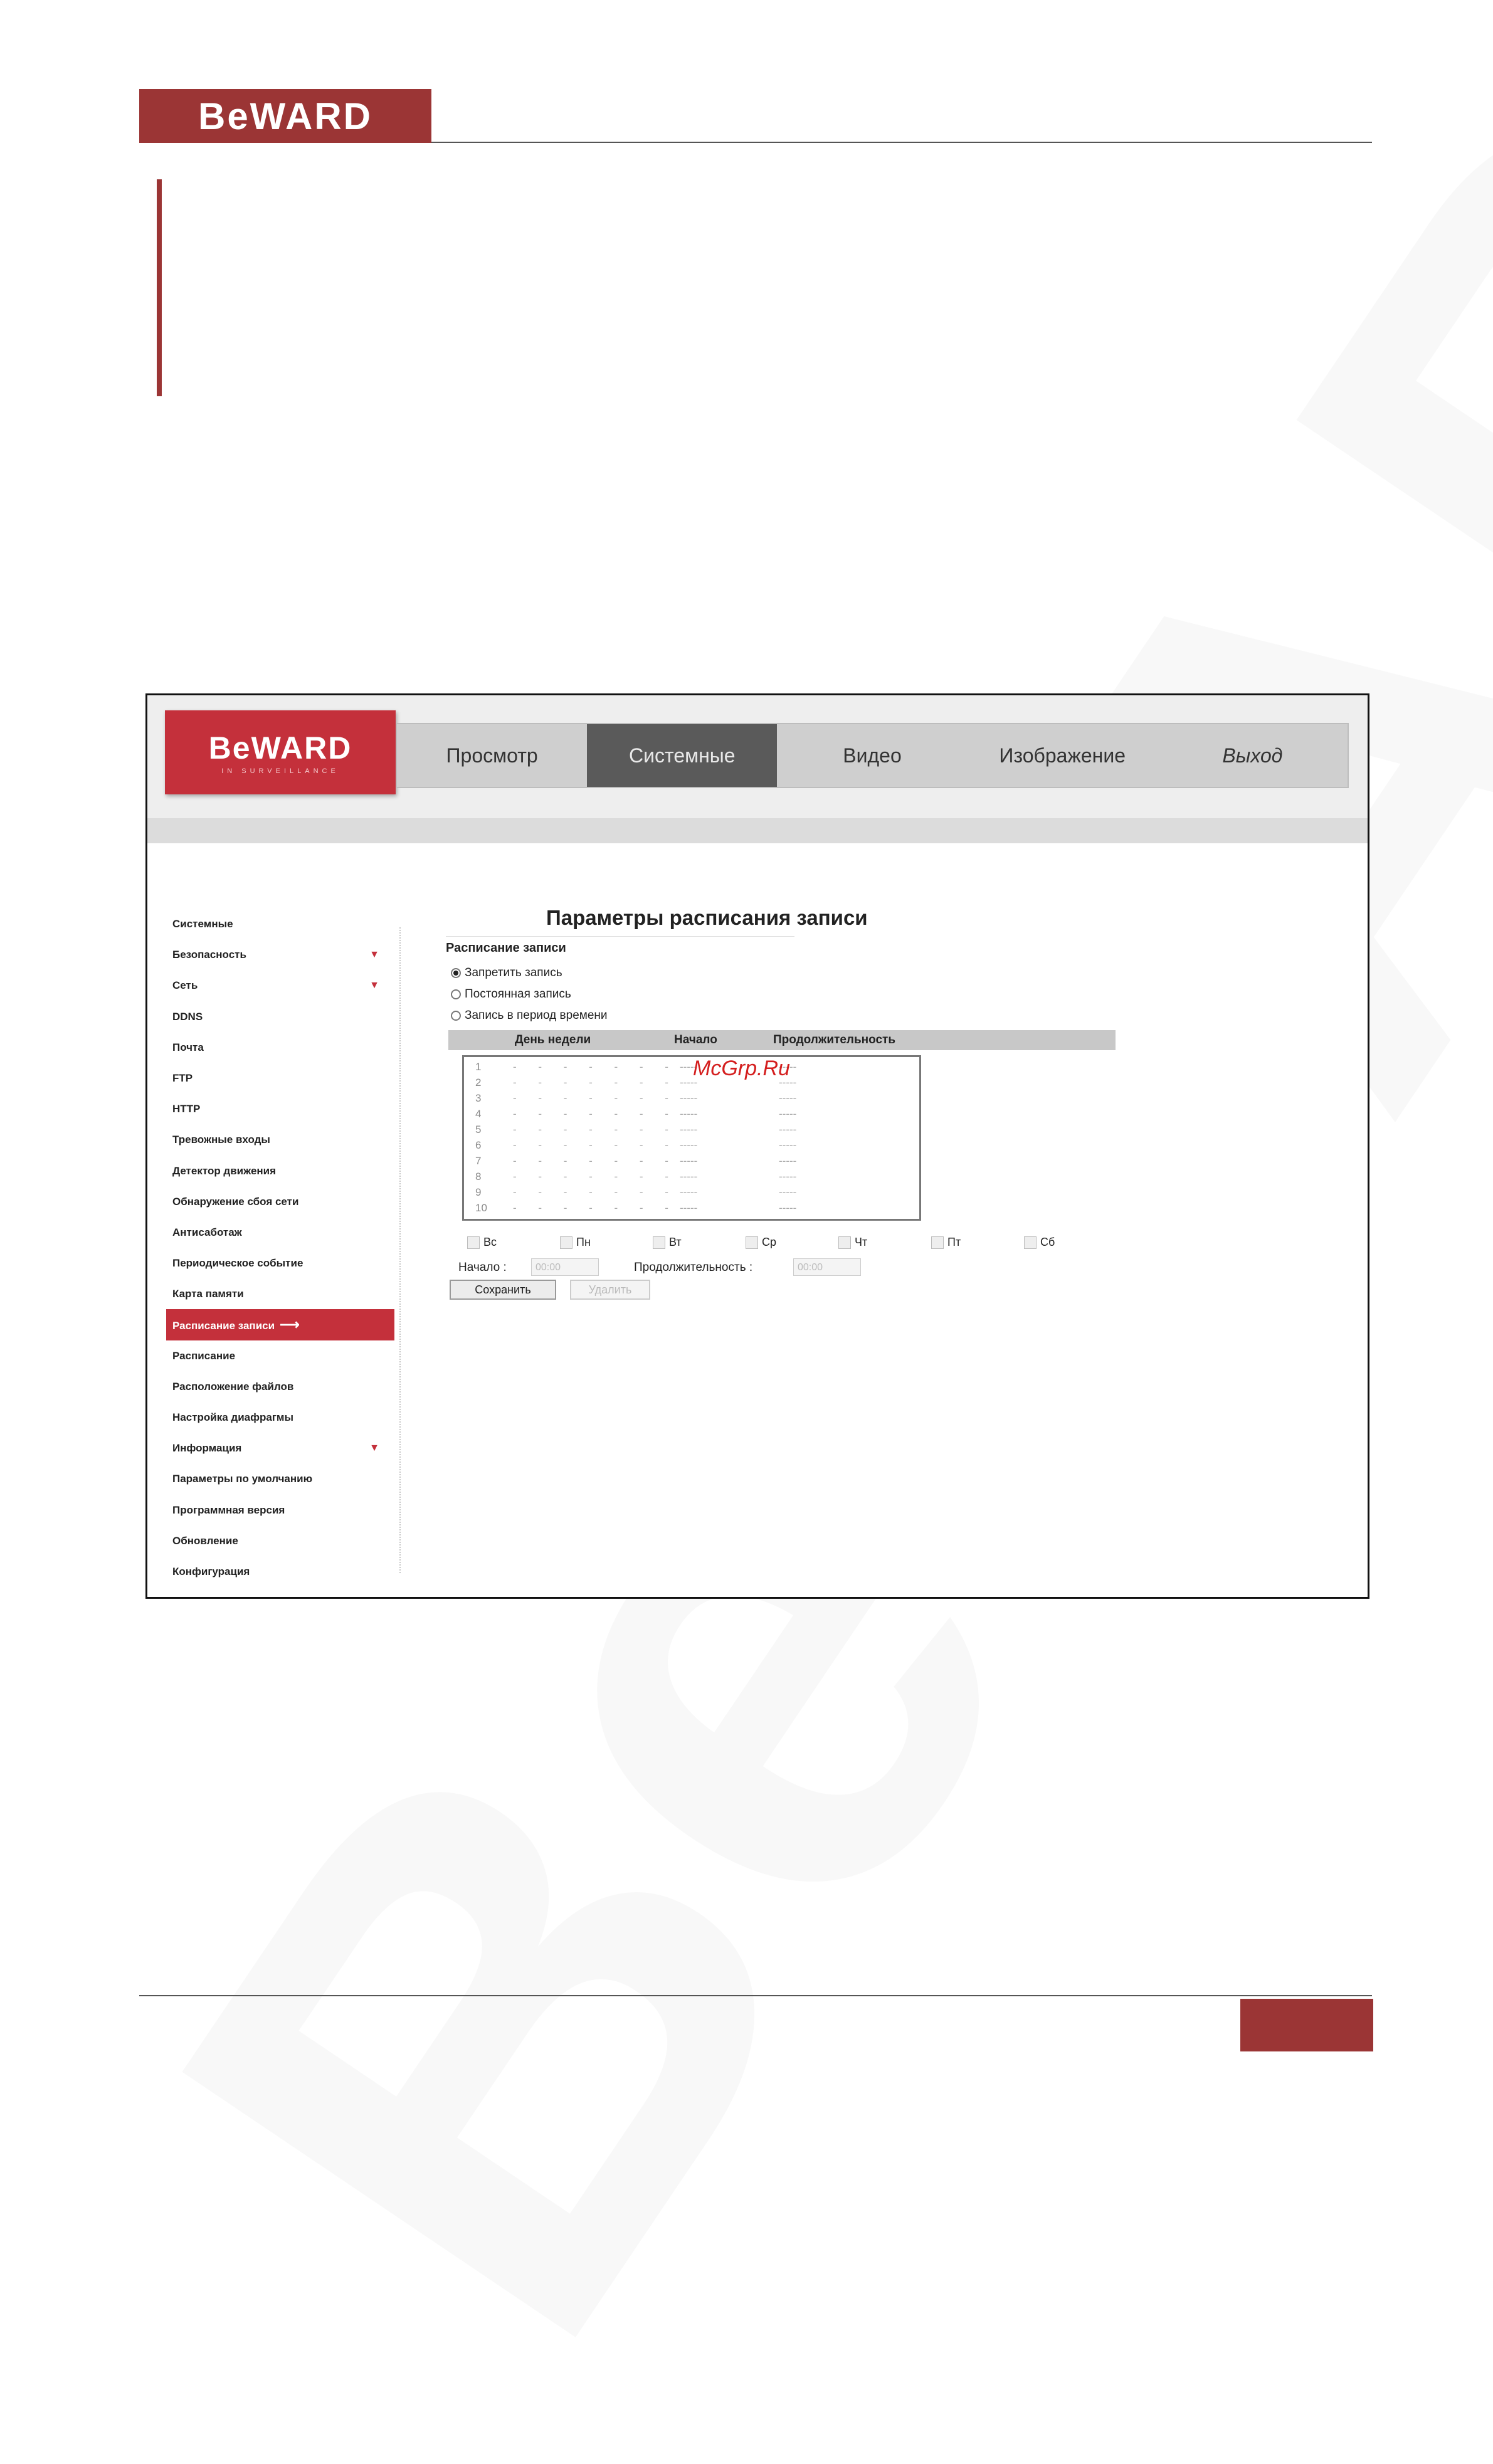 The width and height of the screenshot is (1493, 2464). Describe the element at coordinates (1039, 1243) in the screenshot. I see `day-checkbox-sat: Сб` at that location.